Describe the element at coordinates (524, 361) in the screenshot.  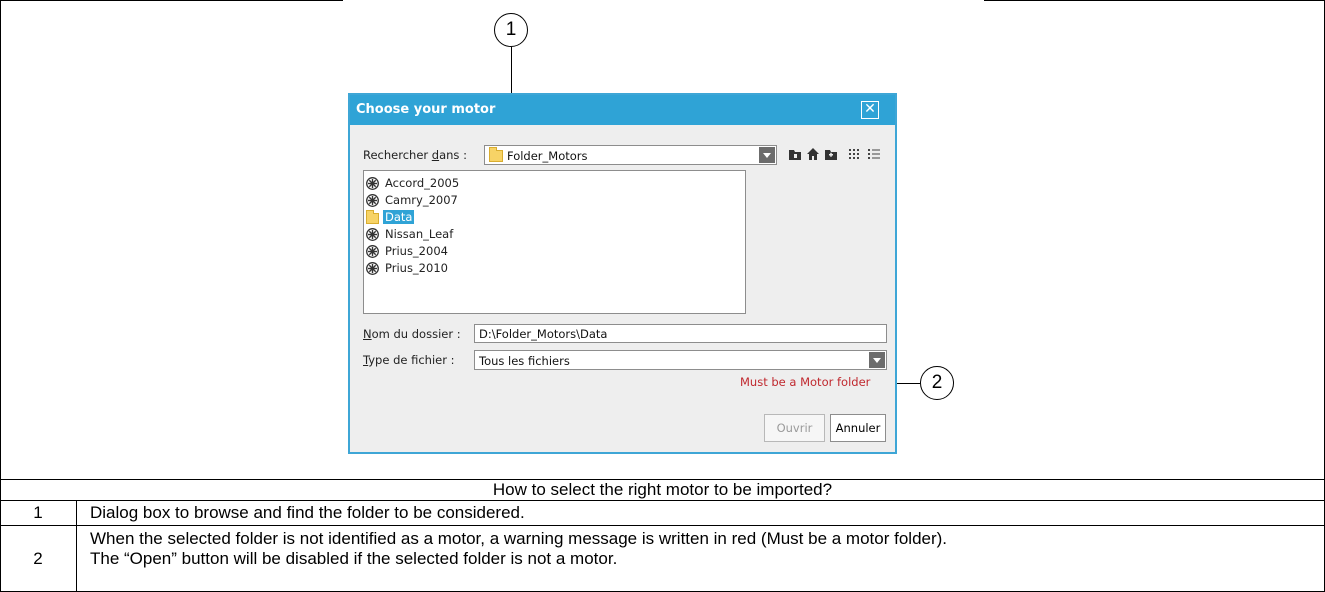
I see `file-type-value: Tous les fichiers` at that location.